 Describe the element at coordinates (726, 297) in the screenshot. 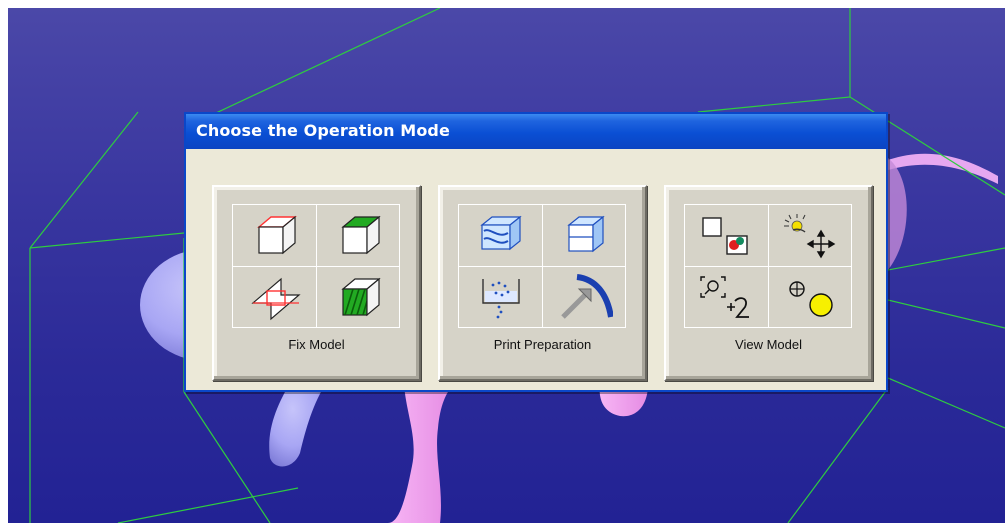

I see `zoom-rotate-icon` at that location.